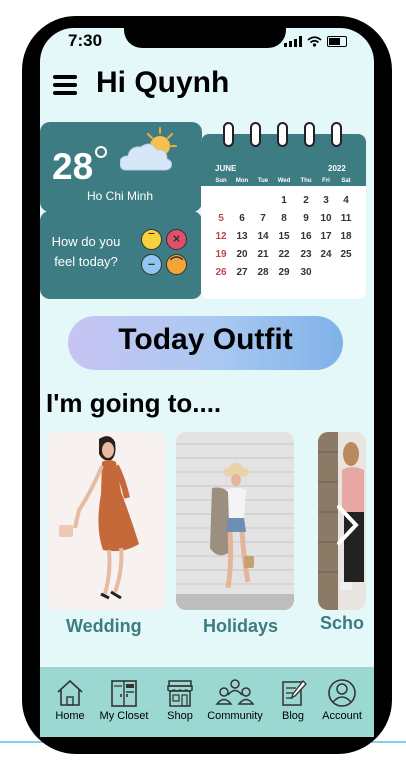 Image resolution: width=406 pixels, height=768 pixels. What do you see at coordinates (235, 716) in the screenshot?
I see `nav-label-community: Community` at bounding box center [235, 716].